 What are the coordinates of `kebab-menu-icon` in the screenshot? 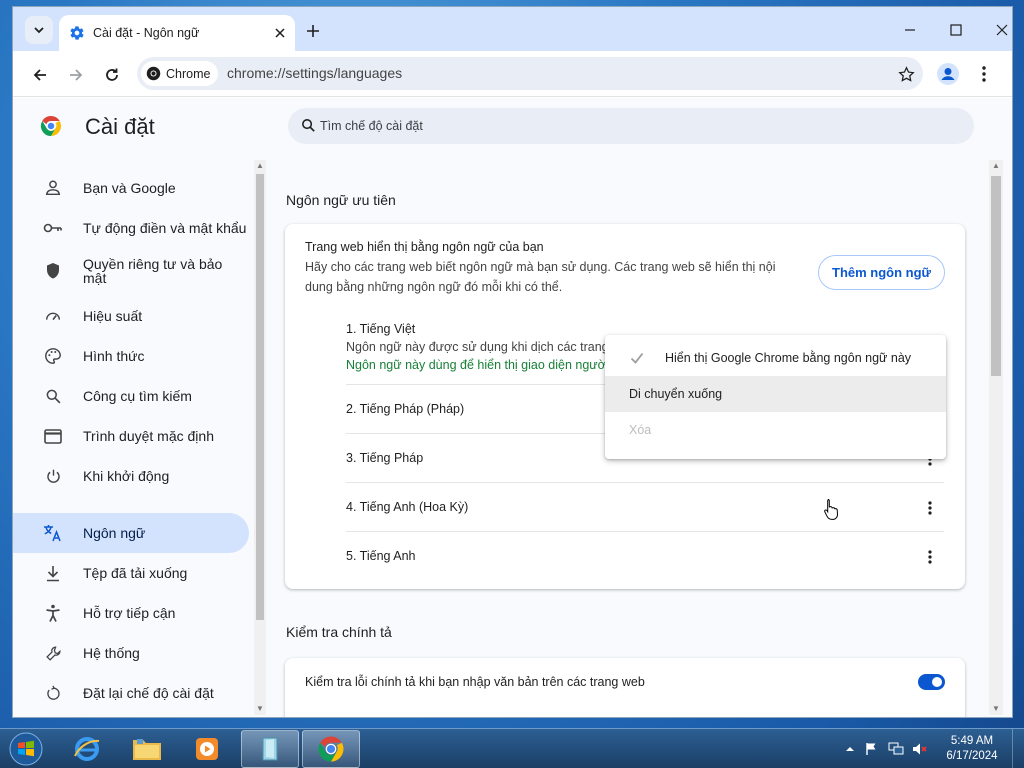 It's located at (984, 74).